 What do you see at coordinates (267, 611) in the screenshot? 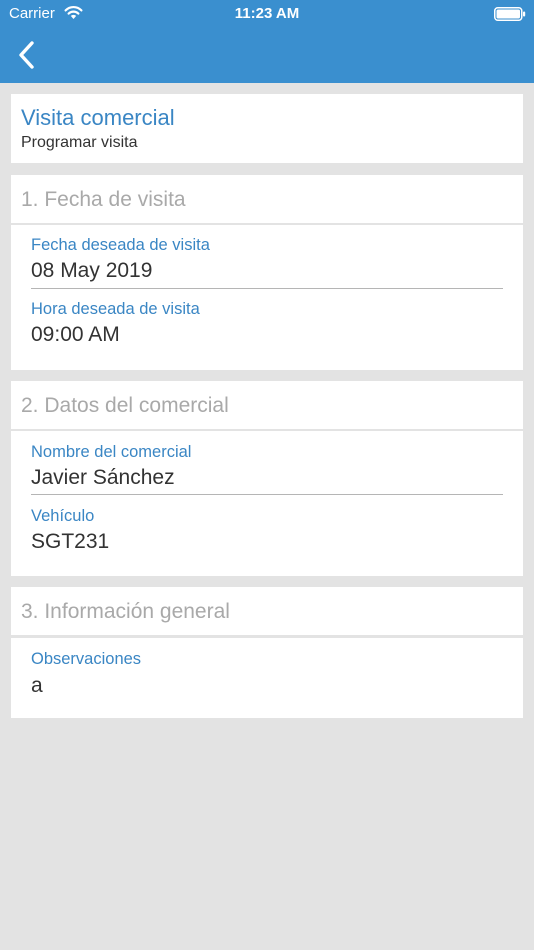
I see `section-header-informacion: 3. Información general` at bounding box center [267, 611].